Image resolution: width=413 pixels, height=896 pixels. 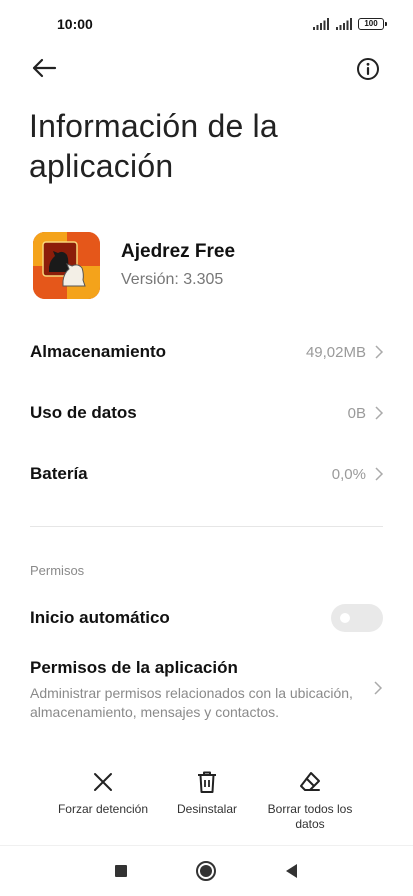 I want to click on nav-divider, so click(x=206, y=845).